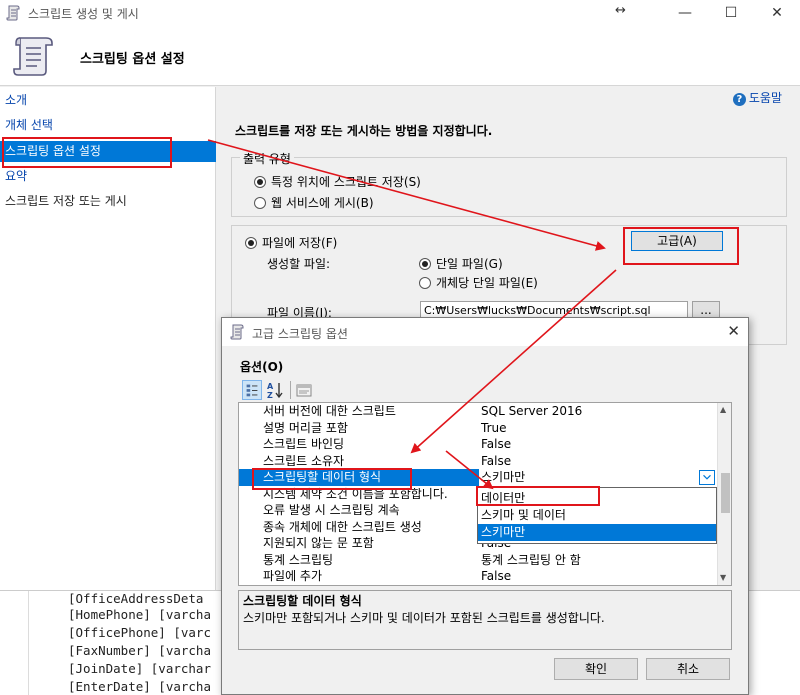 This screenshot has width=800, height=695. Describe the element at coordinates (478, 428) in the screenshot. I see `option-row: 설명 머리글 포함 True` at that location.